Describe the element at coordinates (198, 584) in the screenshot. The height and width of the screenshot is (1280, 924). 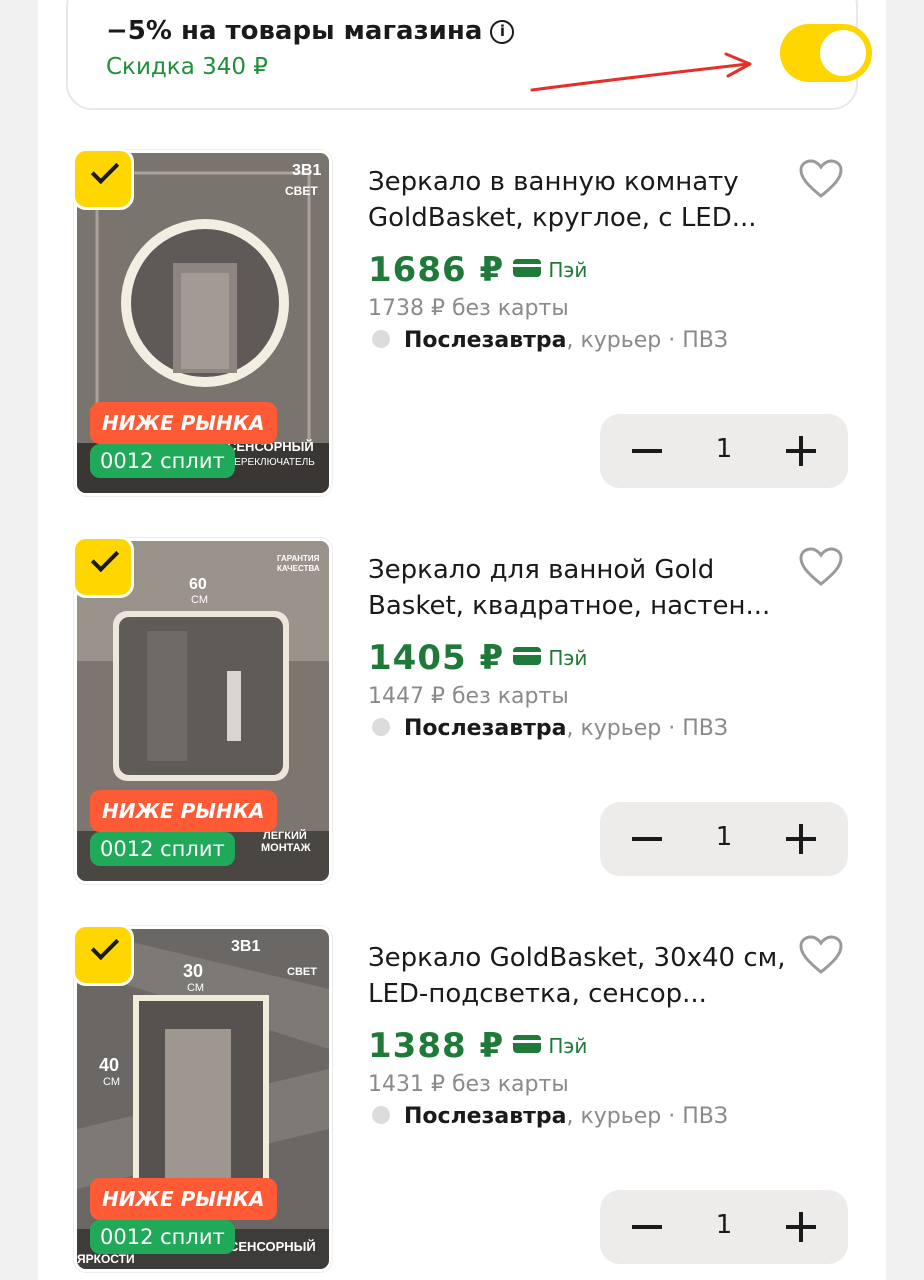
I see `svg-text: 60` at that location.